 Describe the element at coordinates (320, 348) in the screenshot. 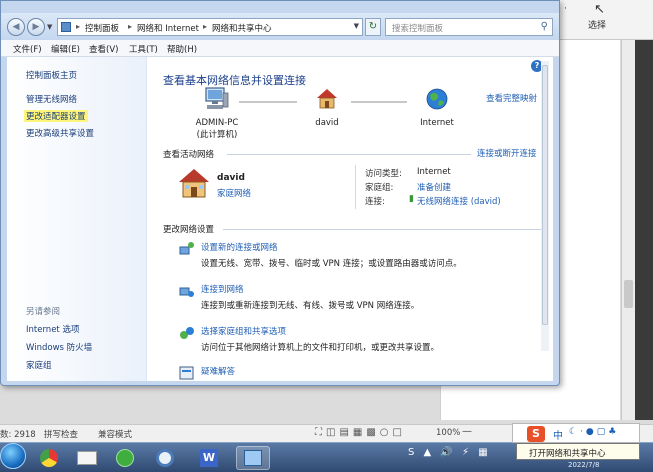

I see `task-homegroup-desc: 访问位于其他网络计算机上的文件和打印机，或更改共享设置。` at that location.